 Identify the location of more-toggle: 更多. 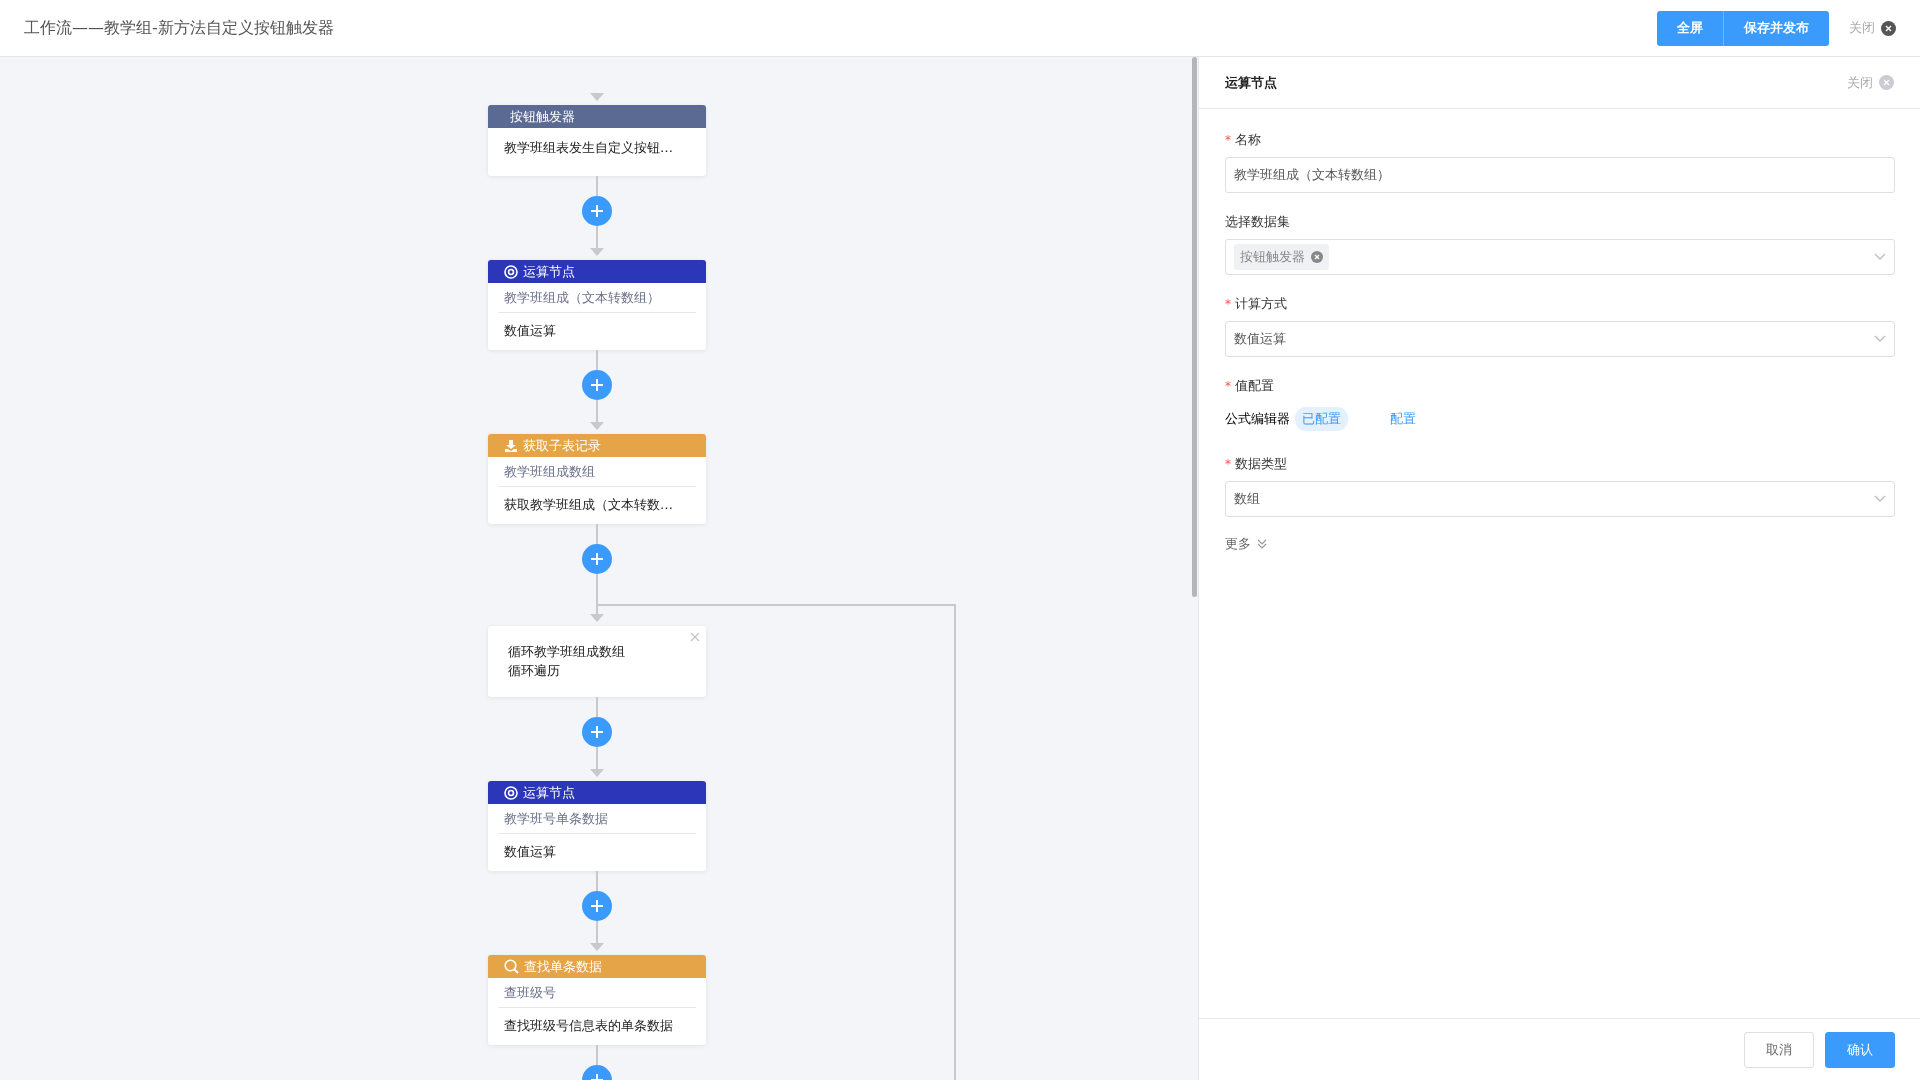
(1246, 544).